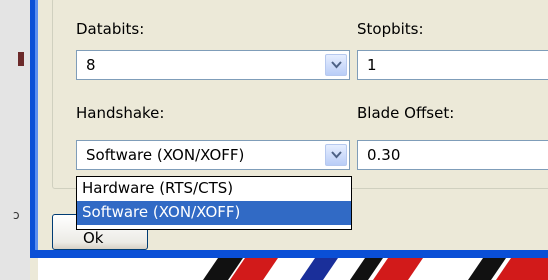 Image resolution: width=548 pixels, height=280 pixels. Describe the element at coordinates (384, 155) in the screenshot. I see `blade-offset-value: 0.30` at that location.